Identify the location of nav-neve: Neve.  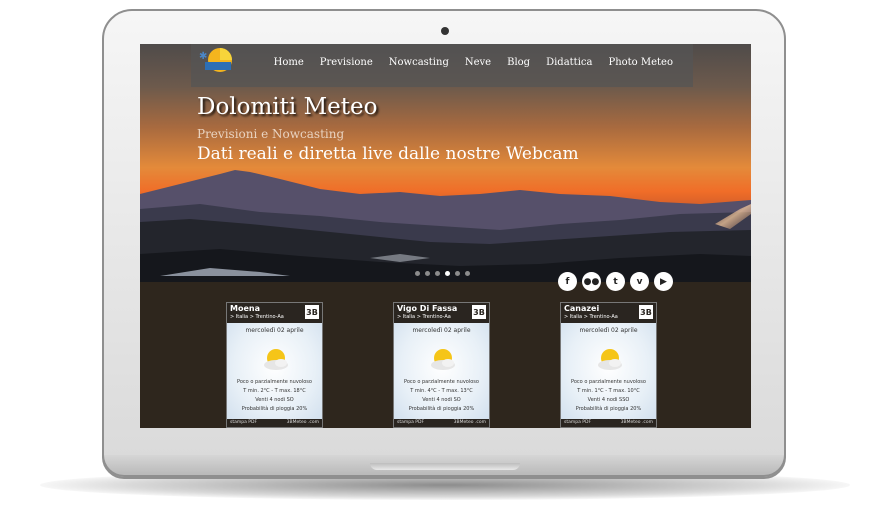
(478, 62).